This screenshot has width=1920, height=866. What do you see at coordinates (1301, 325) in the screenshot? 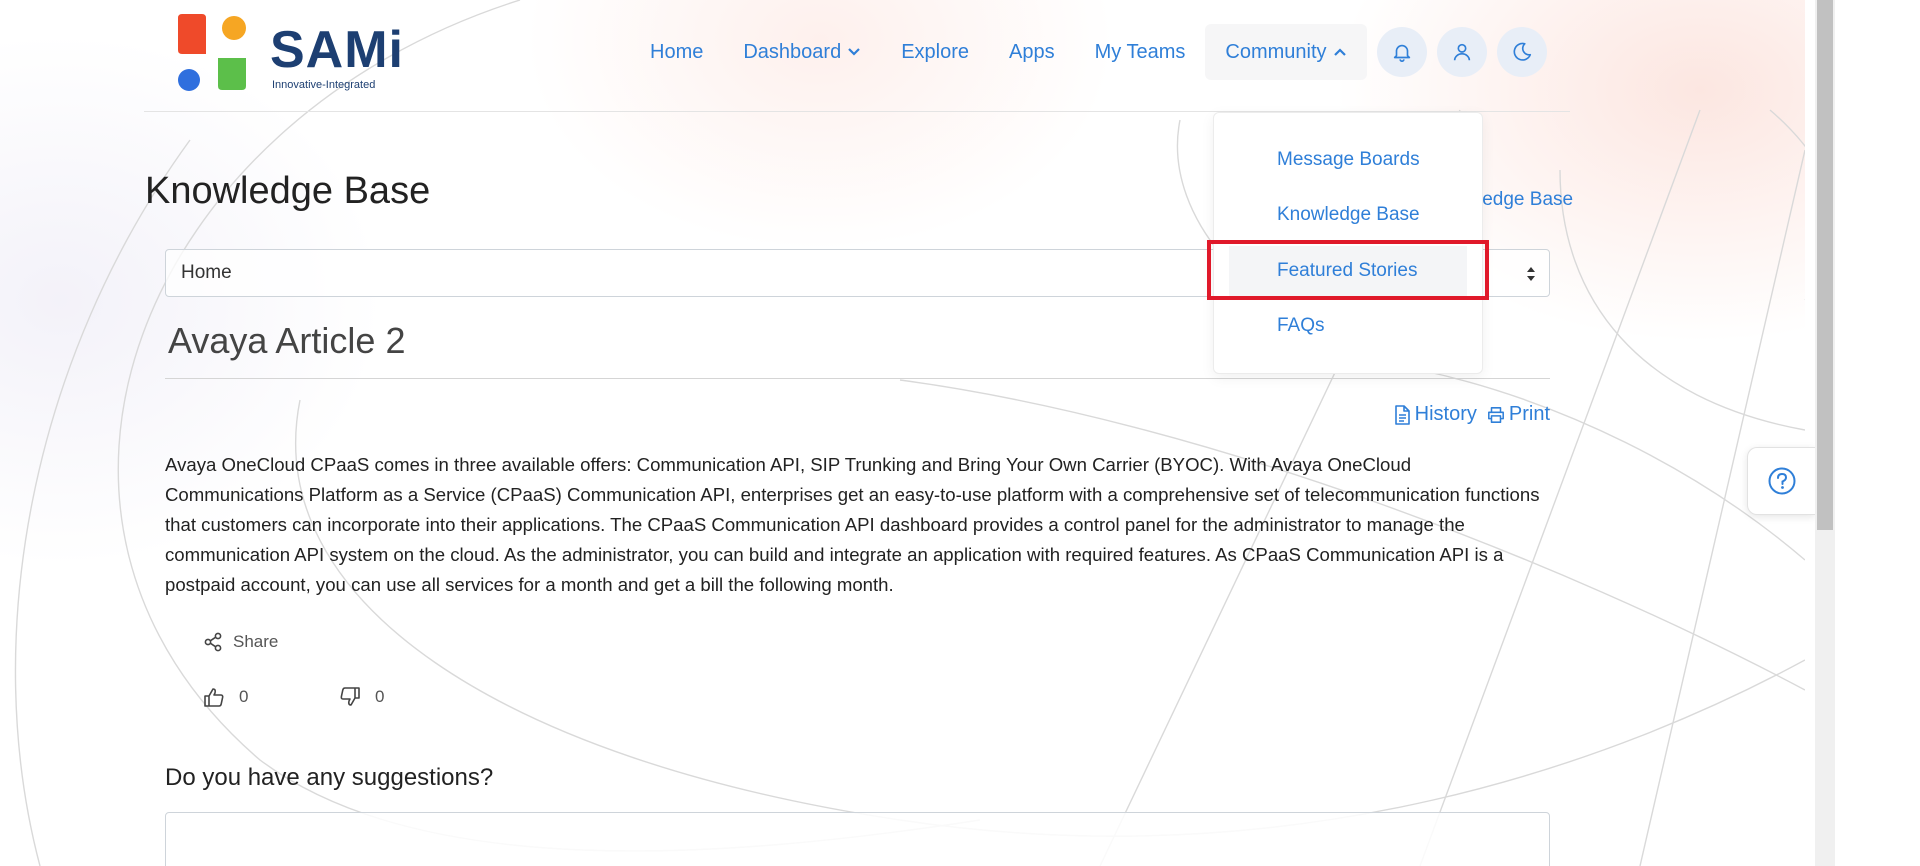
I see `menu-item-label: FAQs` at bounding box center [1301, 325].